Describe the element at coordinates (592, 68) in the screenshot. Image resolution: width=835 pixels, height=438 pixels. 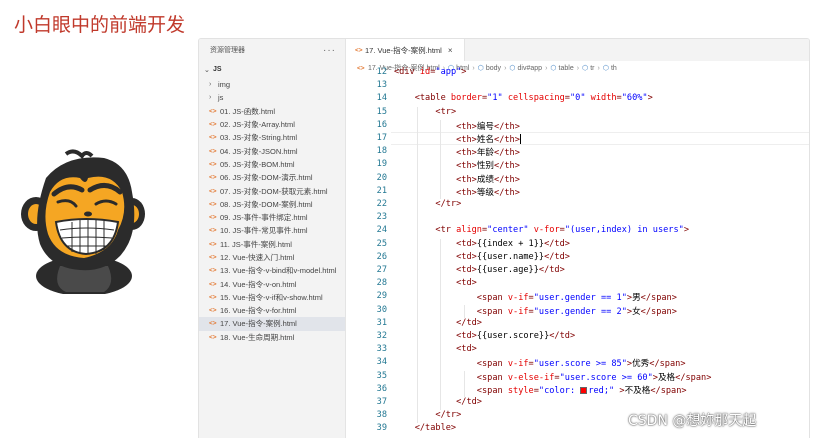
I see `breadcrumb-item: tr` at that location.